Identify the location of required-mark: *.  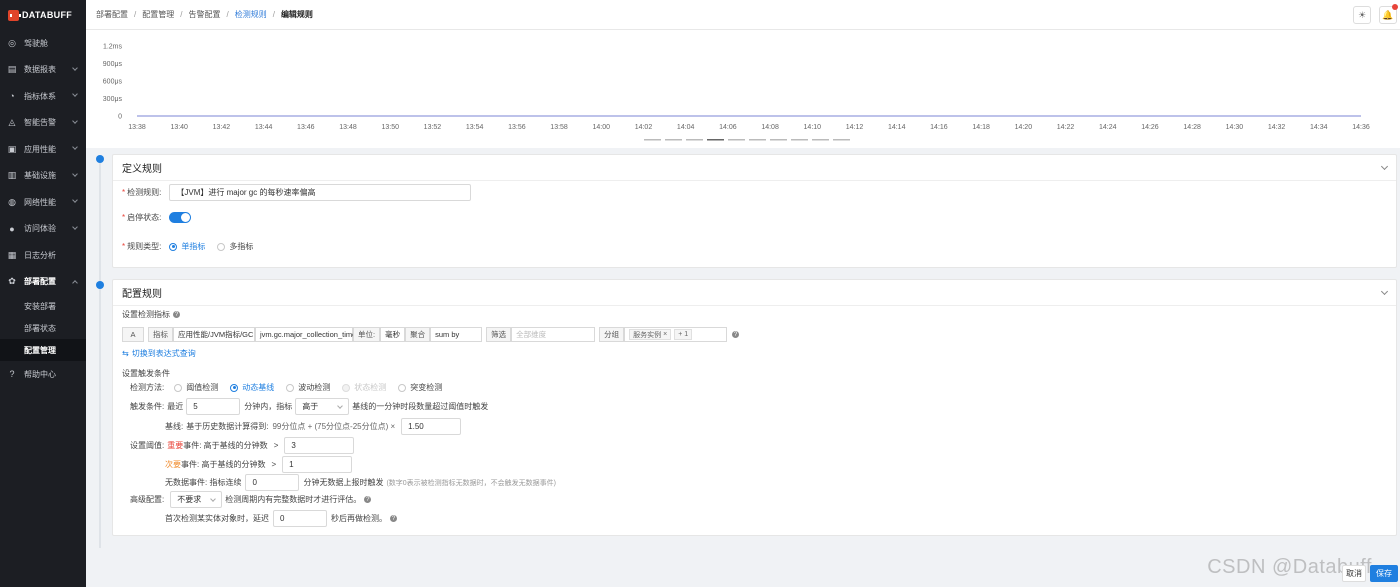
(124, 246).